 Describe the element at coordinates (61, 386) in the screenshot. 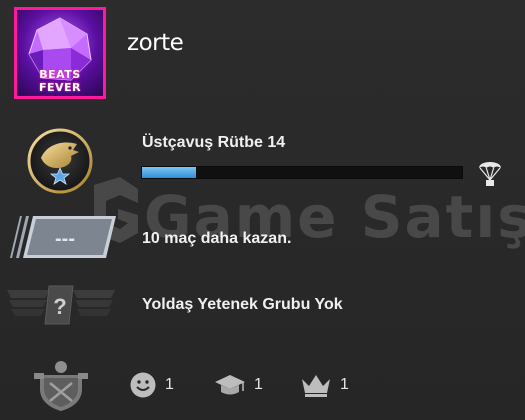

I see `service-shield-icon` at that location.